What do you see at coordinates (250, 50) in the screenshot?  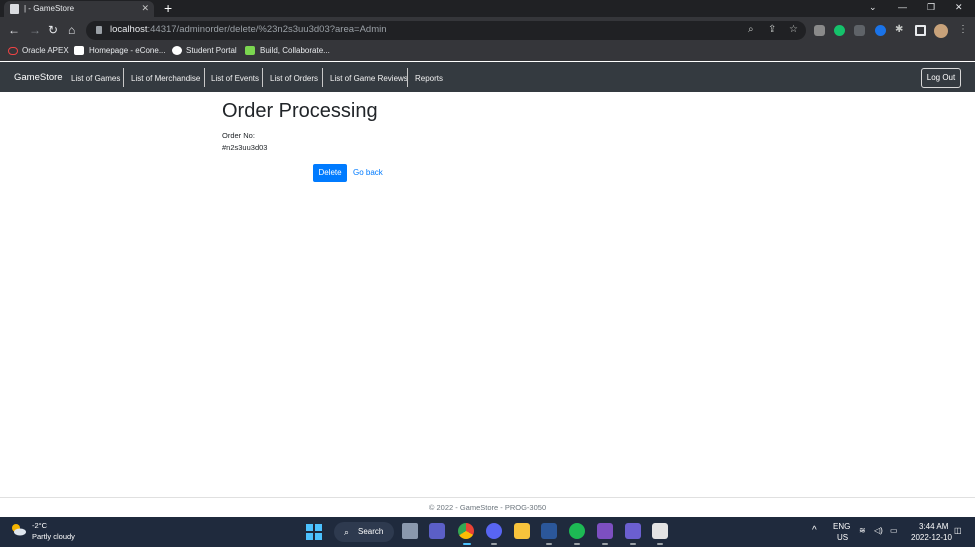 I see `build-icon` at bounding box center [250, 50].